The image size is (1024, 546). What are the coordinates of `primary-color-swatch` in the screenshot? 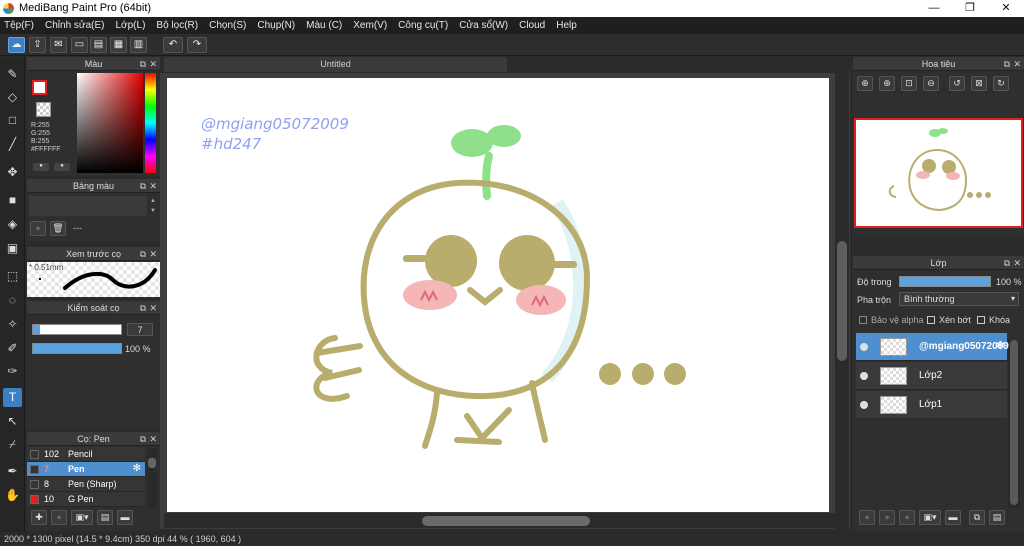 It's located at (39, 87).